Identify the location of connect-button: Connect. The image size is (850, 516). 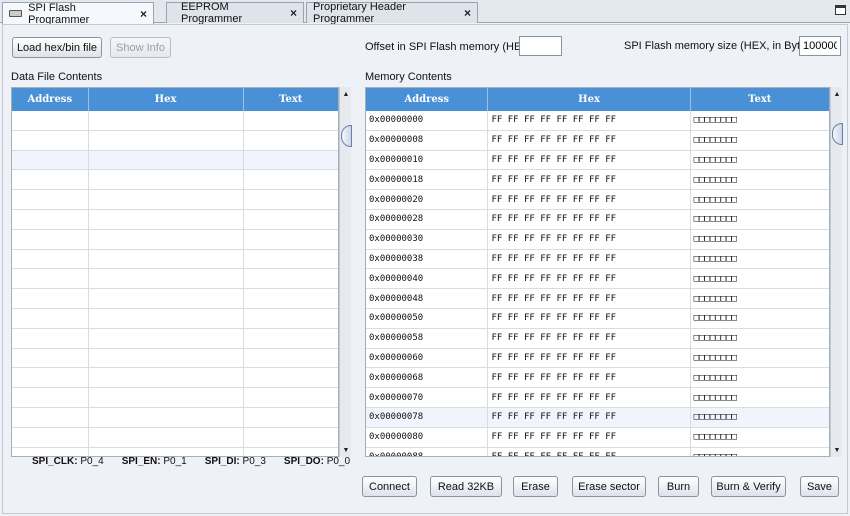
(389, 486).